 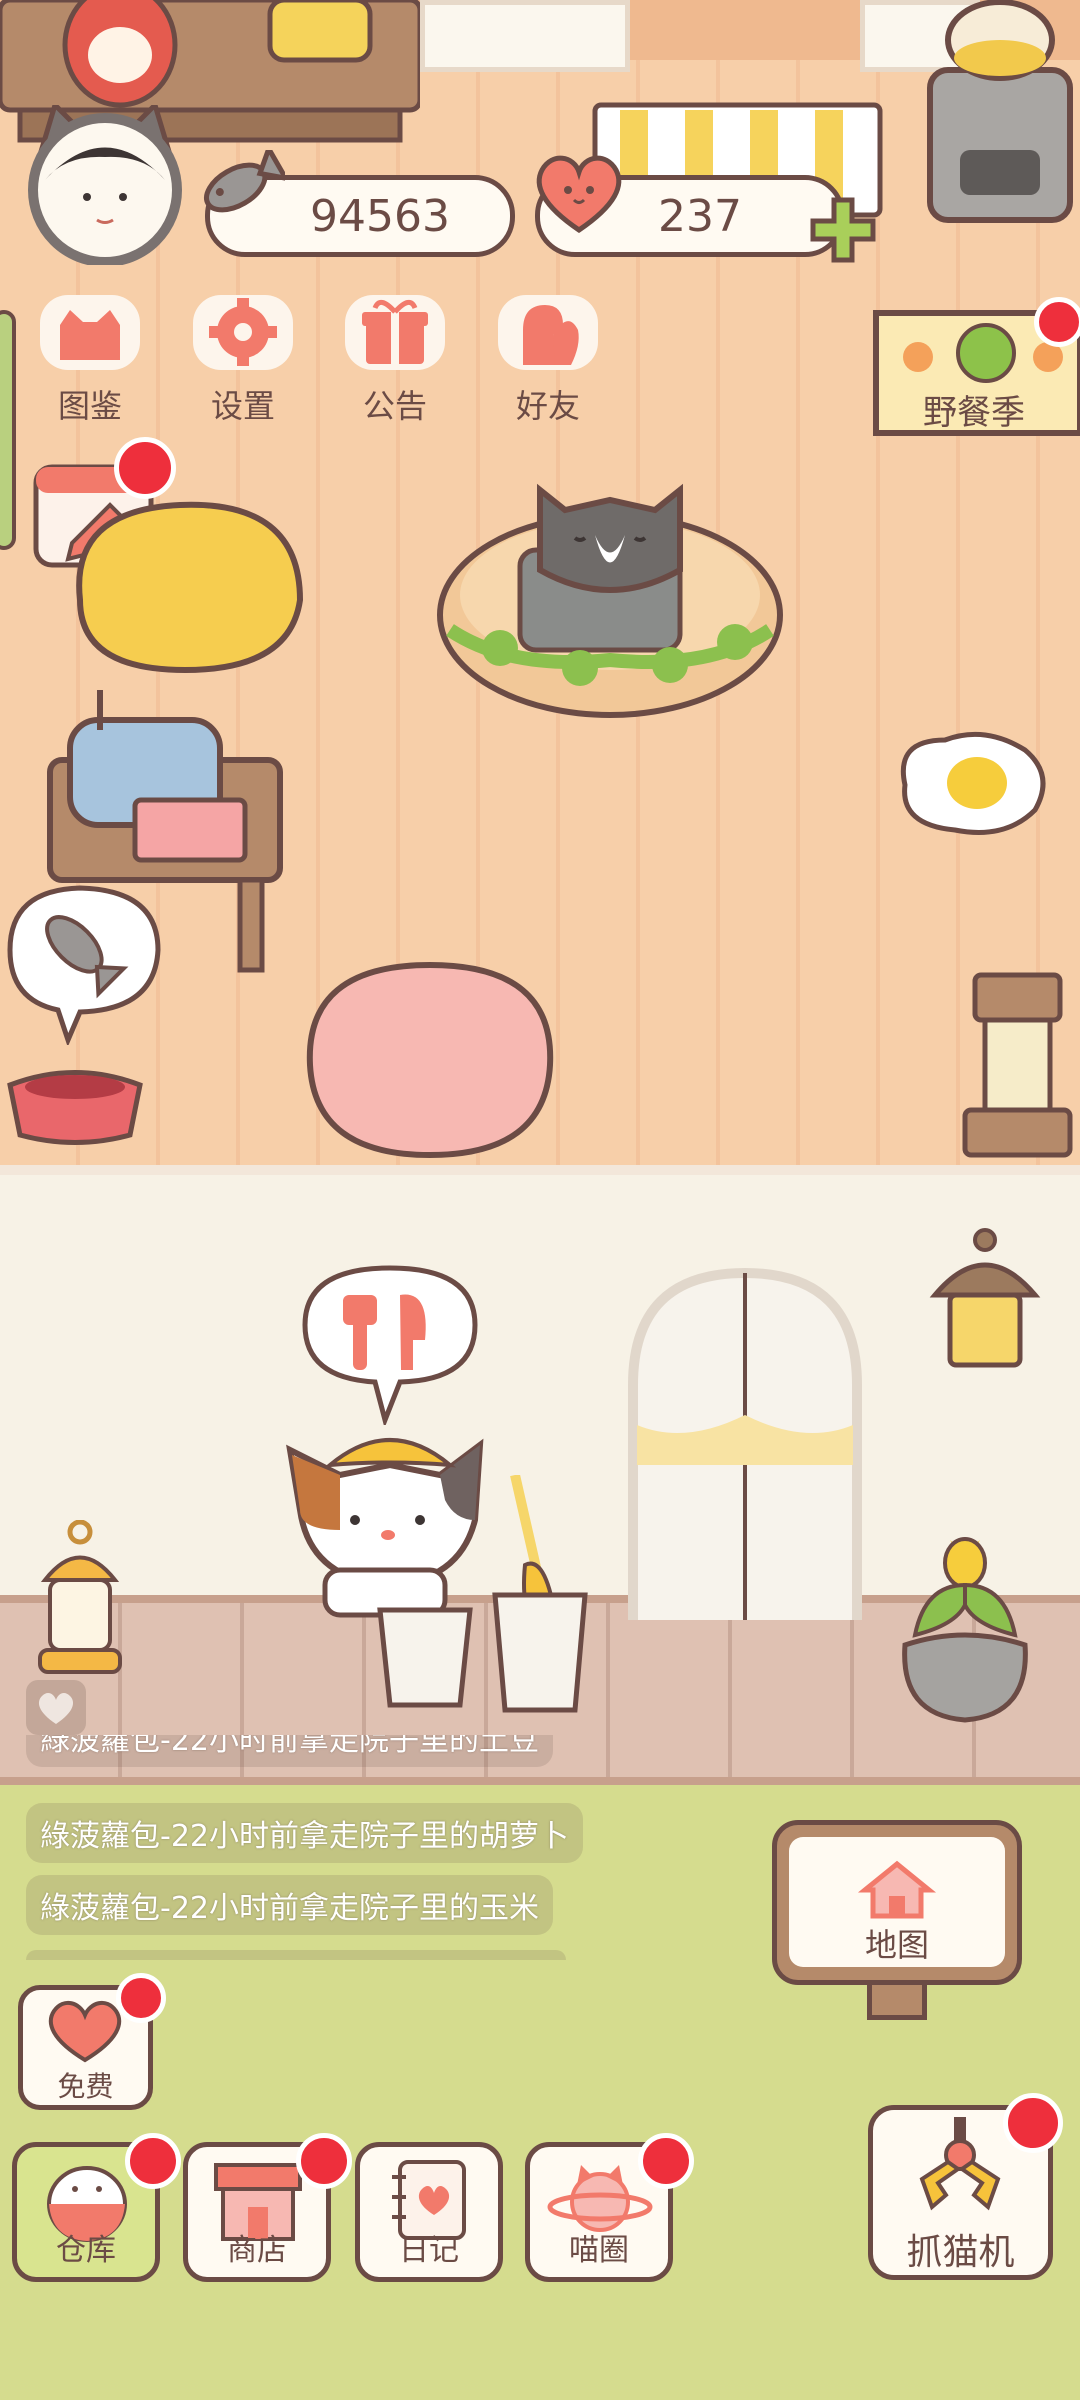 What do you see at coordinates (120, 57) in the screenshot?
I see `daruma-doll-decor` at bounding box center [120, 57].